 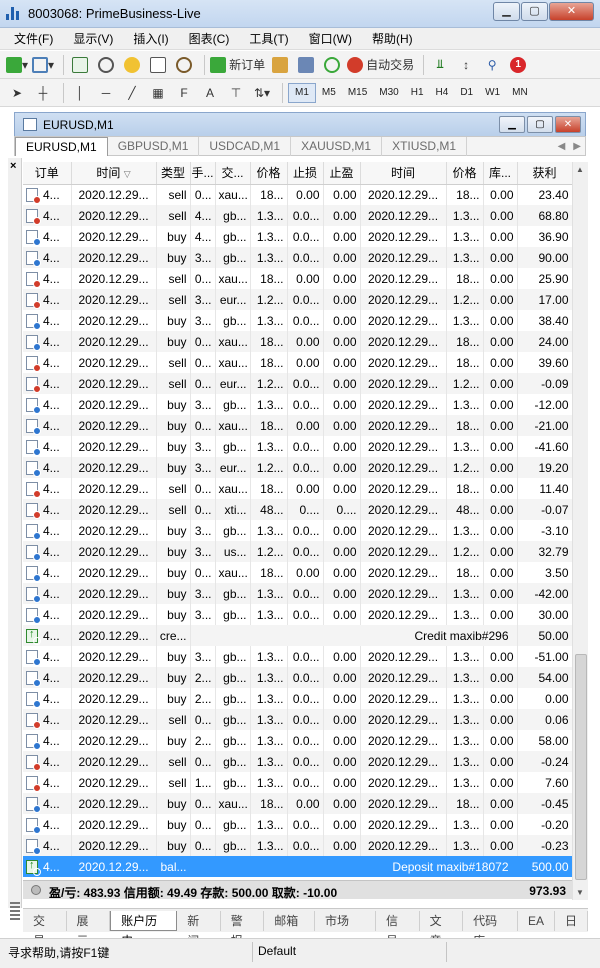 What do you see at coordinates (346, 929) in the screenshot?
I see `terminal-tab-6: 市场146` at bounding box center [346, 929].